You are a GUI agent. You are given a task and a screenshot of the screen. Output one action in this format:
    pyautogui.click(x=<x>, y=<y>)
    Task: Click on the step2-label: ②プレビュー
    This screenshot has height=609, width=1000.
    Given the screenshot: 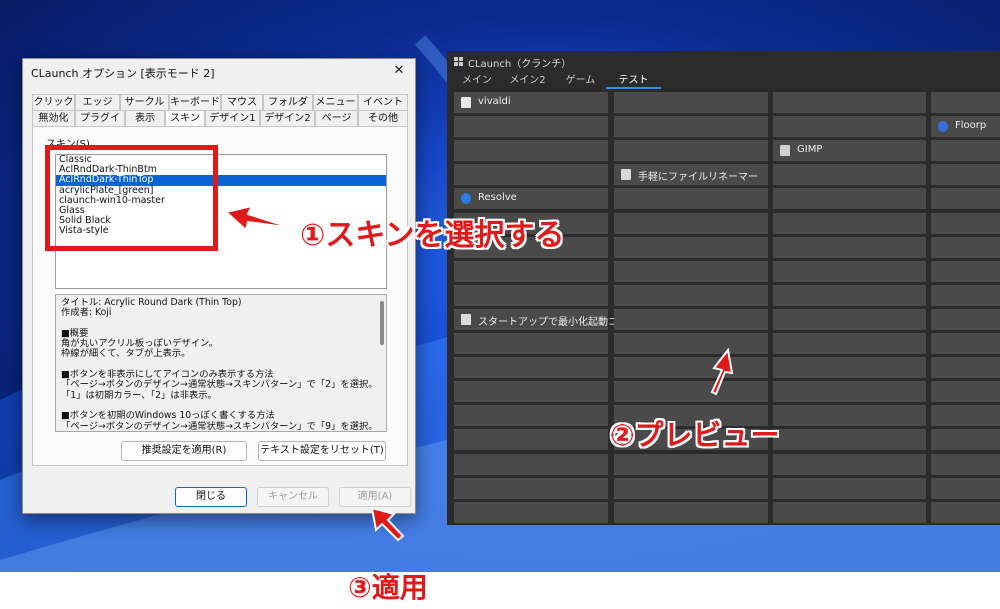 What is the action you would take?
    pyautogui.click(x=695, y=435)
    